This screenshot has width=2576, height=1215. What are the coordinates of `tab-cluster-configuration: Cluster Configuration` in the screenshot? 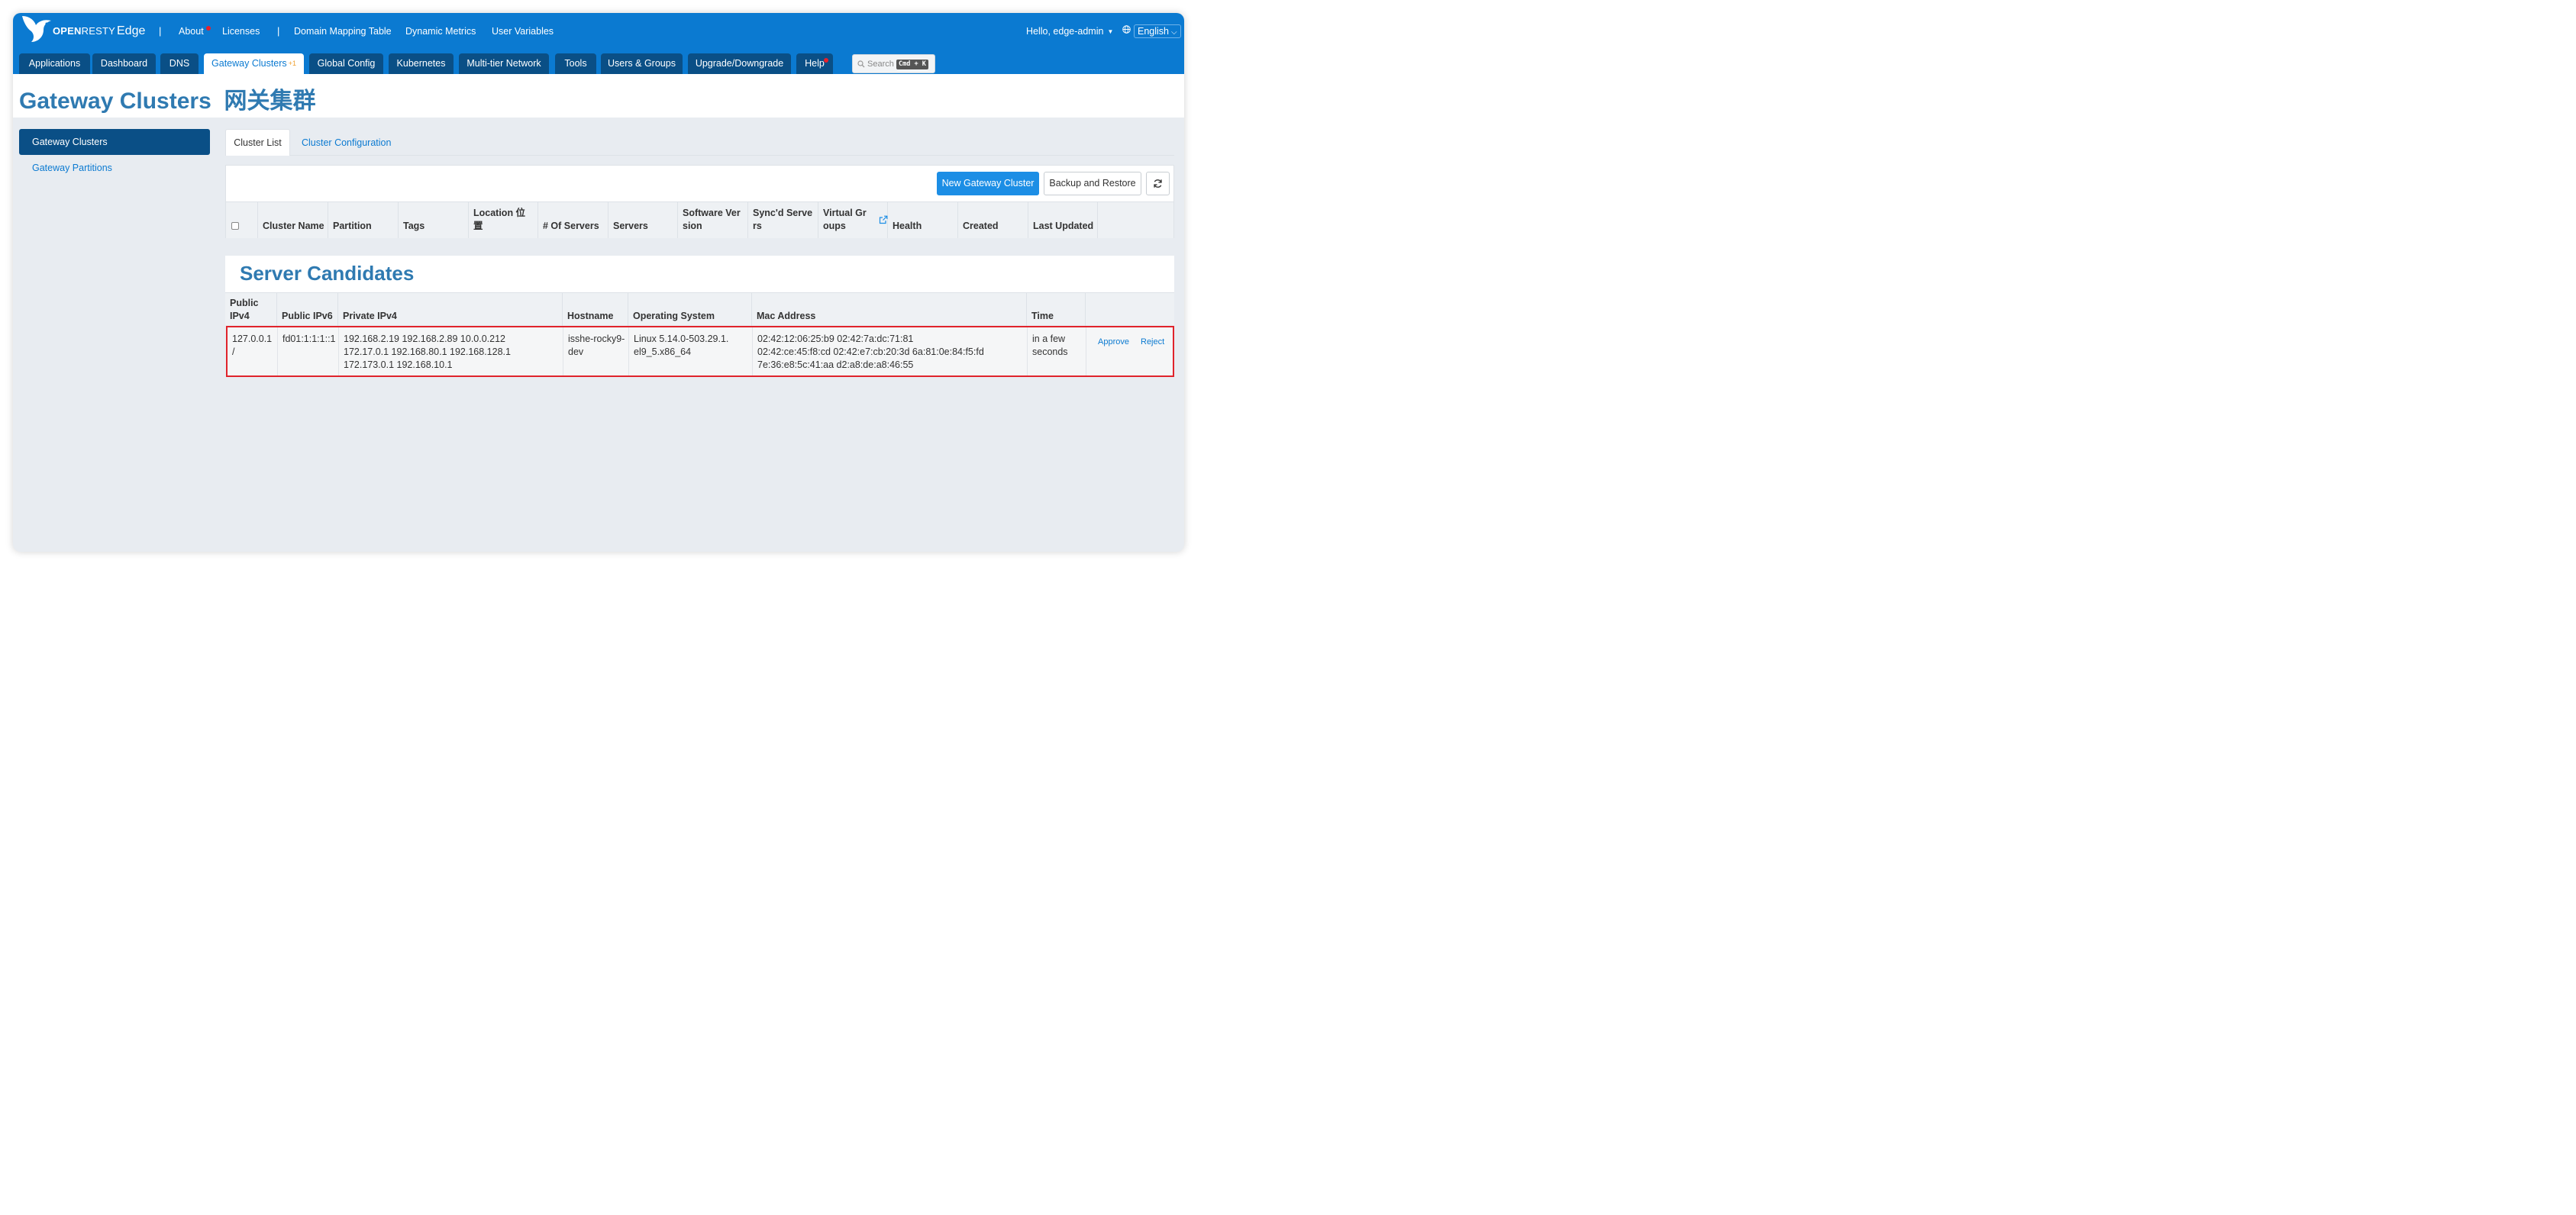 It's located at (346, 142).